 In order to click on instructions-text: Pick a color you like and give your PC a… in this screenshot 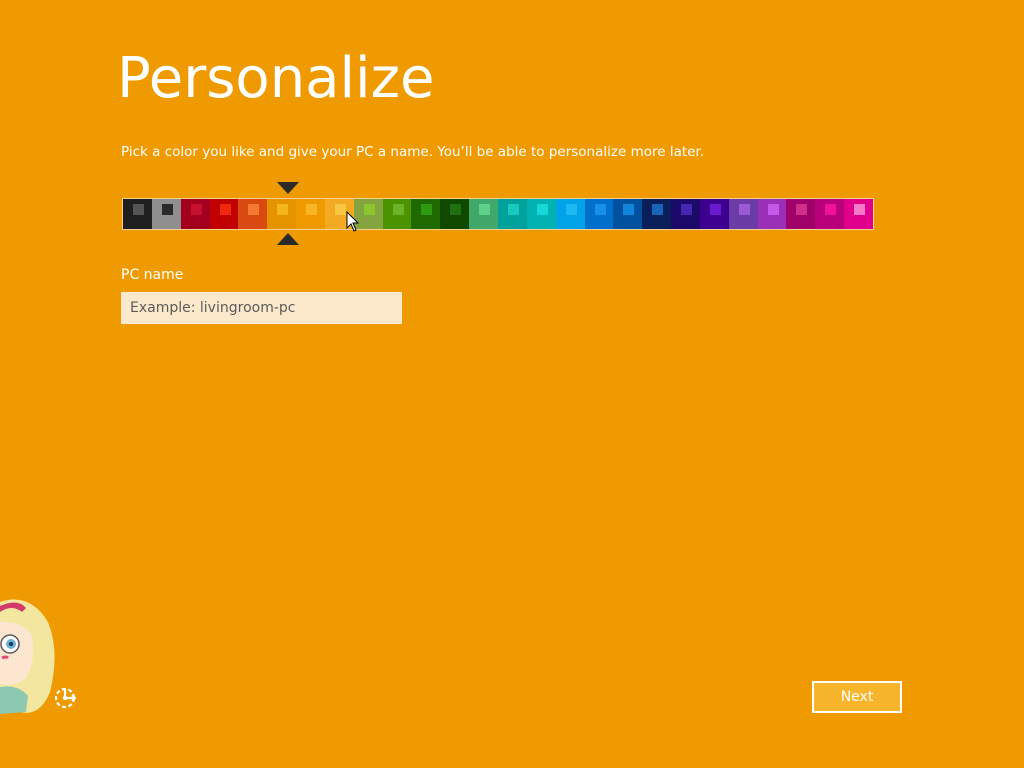, I will do `click(413, 152)`.